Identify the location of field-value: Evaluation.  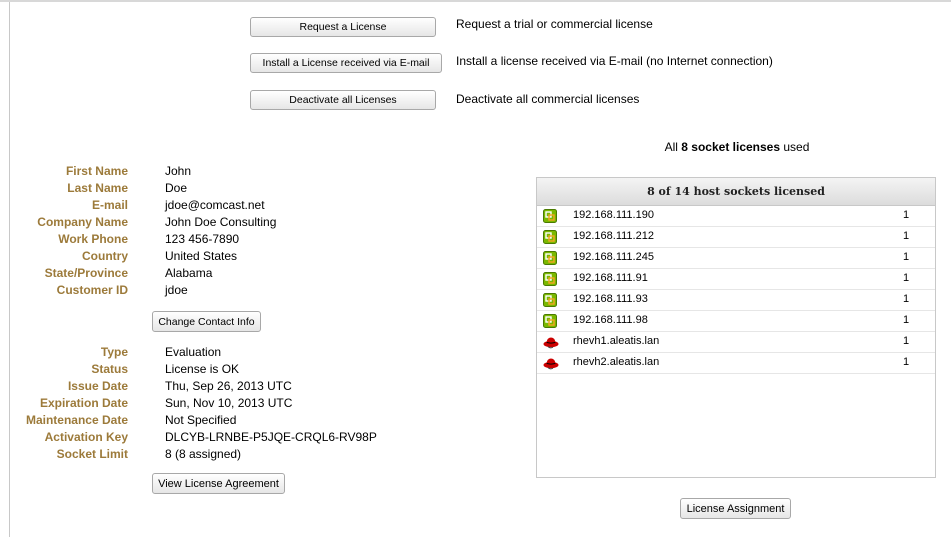
(193, 352).